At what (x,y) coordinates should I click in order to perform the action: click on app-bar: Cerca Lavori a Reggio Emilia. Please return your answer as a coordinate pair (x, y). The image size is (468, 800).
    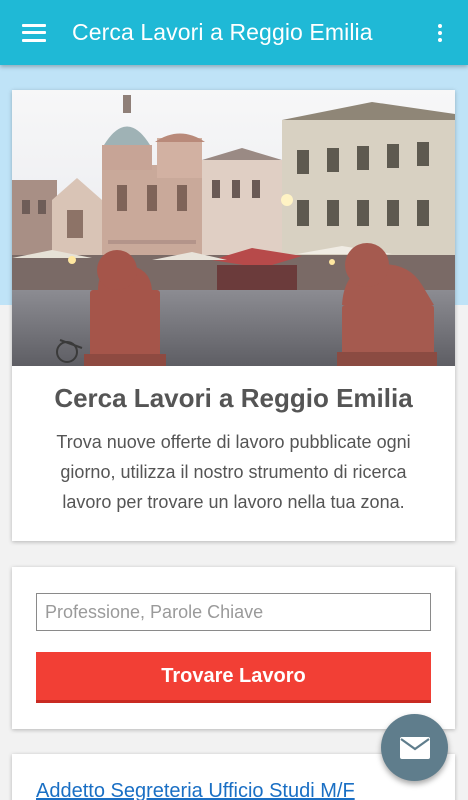
    Looking at the image, I should click on (234, 32).